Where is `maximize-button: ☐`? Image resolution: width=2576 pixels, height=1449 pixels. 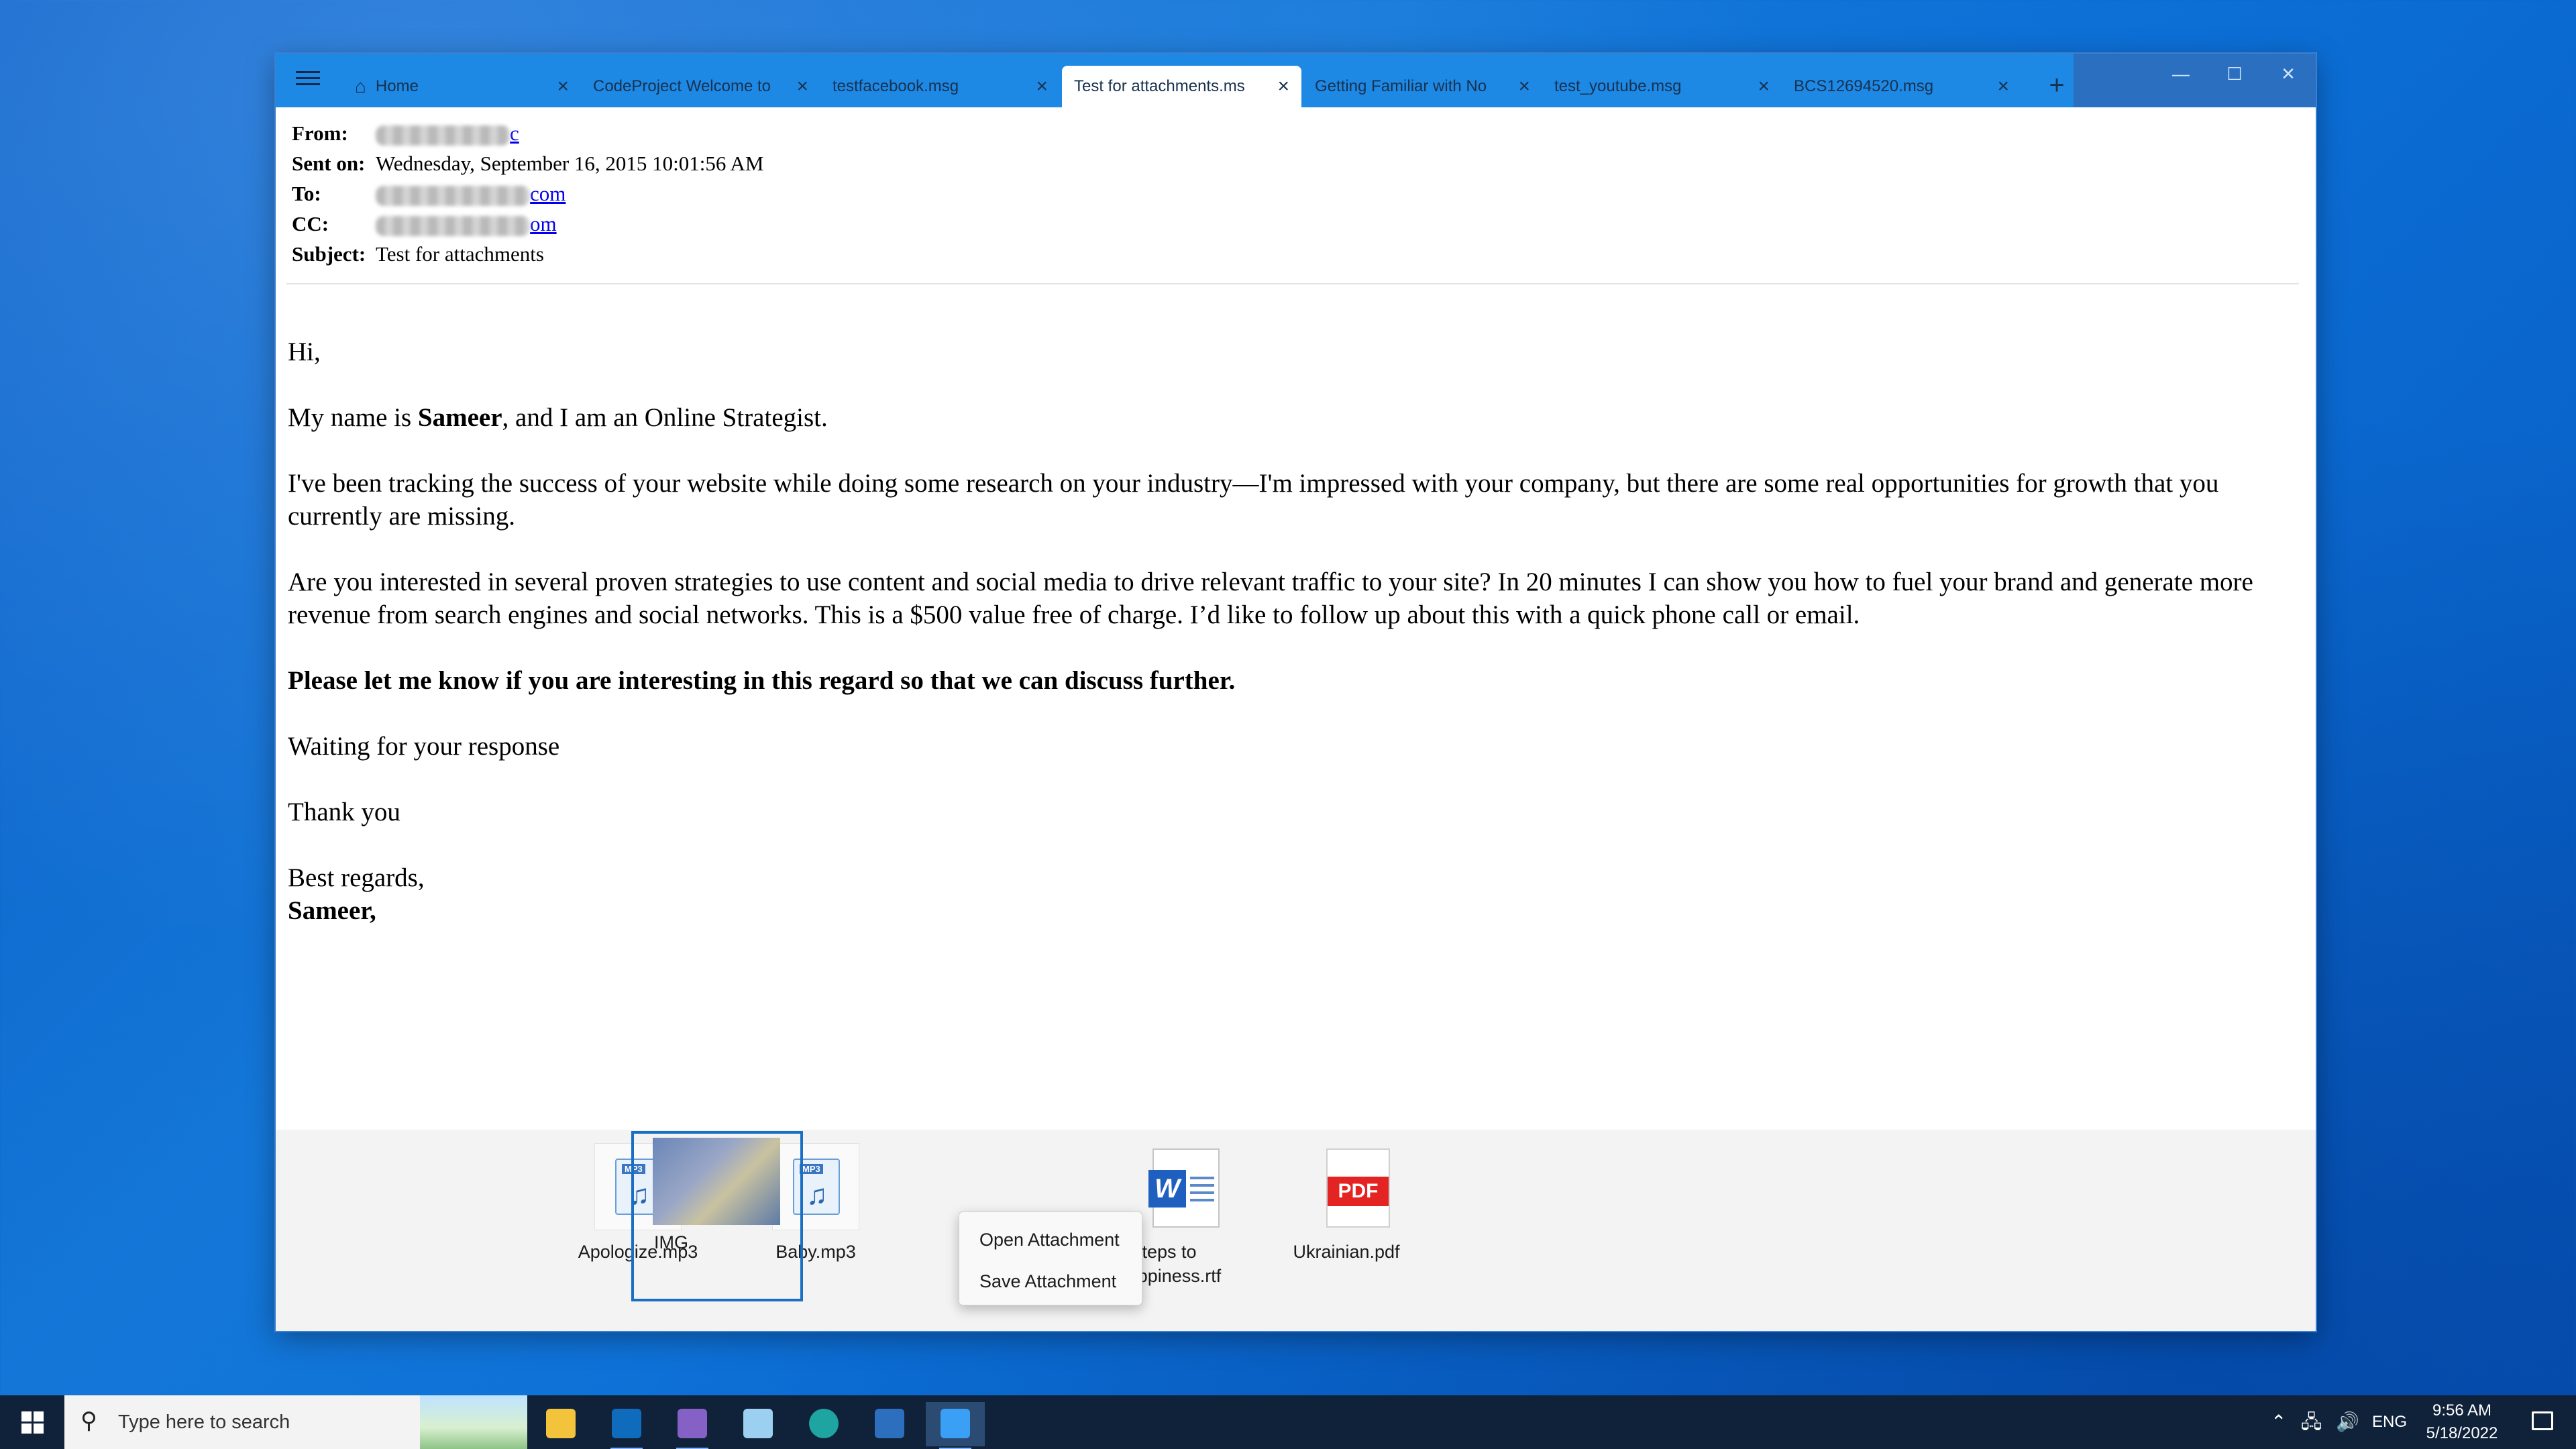 maximize-button: ☐ is located at coordinates (2234, 74).